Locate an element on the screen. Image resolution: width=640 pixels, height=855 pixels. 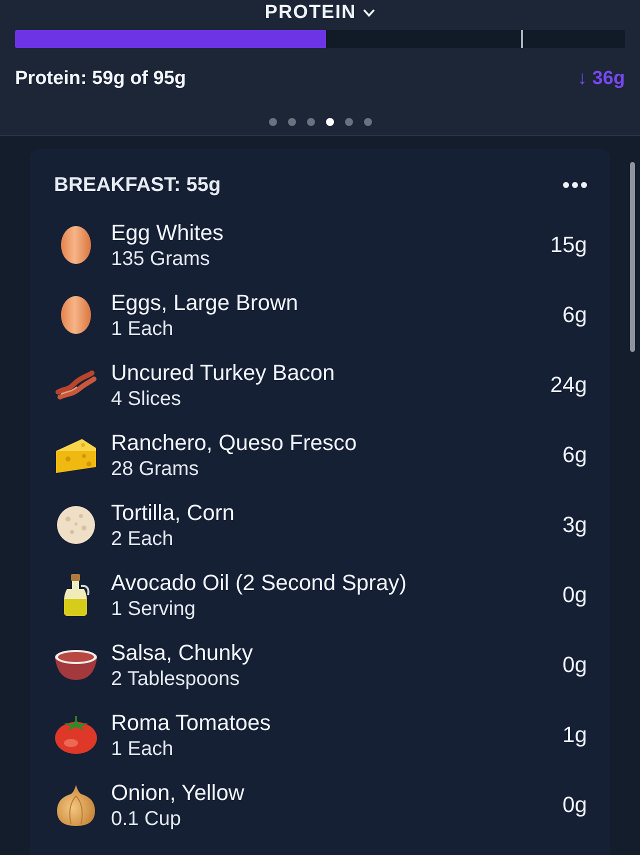
serving-size: 2 Tablespoons is located at coordinates (175, 679).